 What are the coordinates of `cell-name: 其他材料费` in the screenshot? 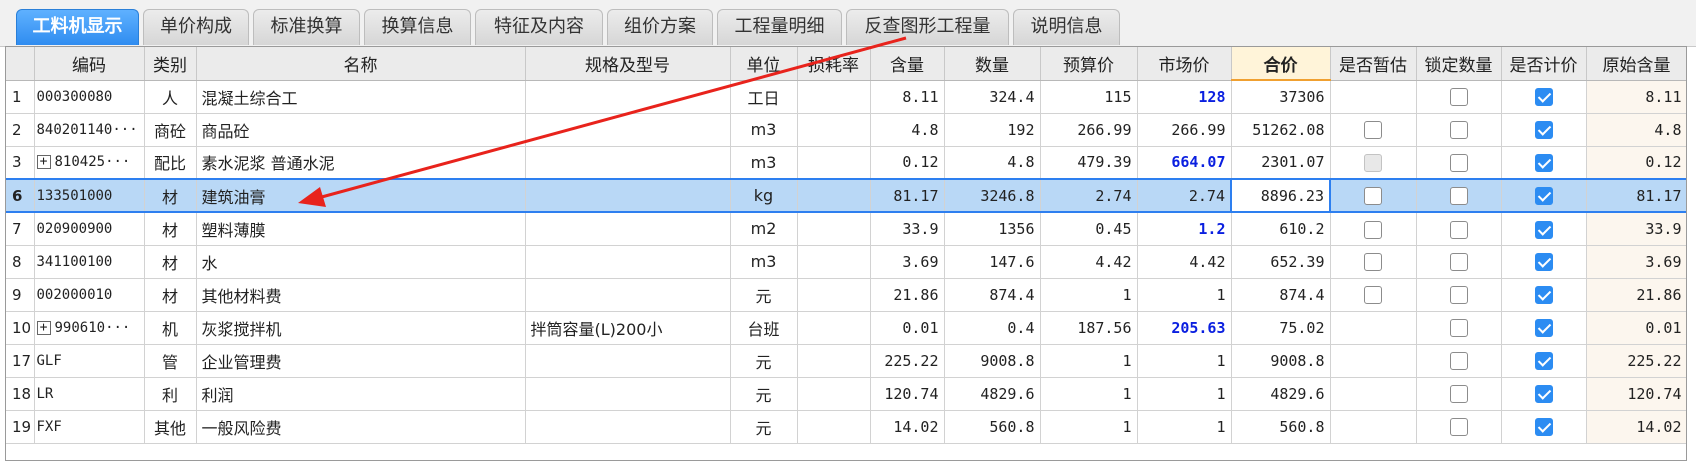 It's located at (361, 295).